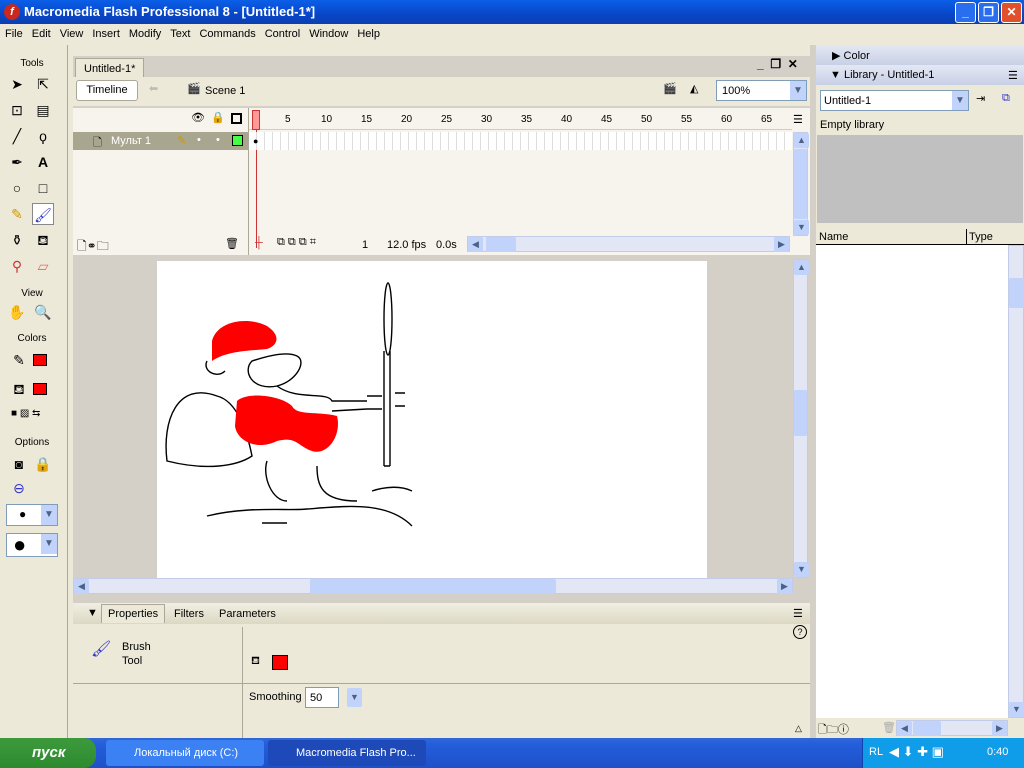 This screenshot has height=768, width=1024. Describe the element at coordinates (17, 312) in the screenshot. I see `hand-tool-icon: ✋` at that location.